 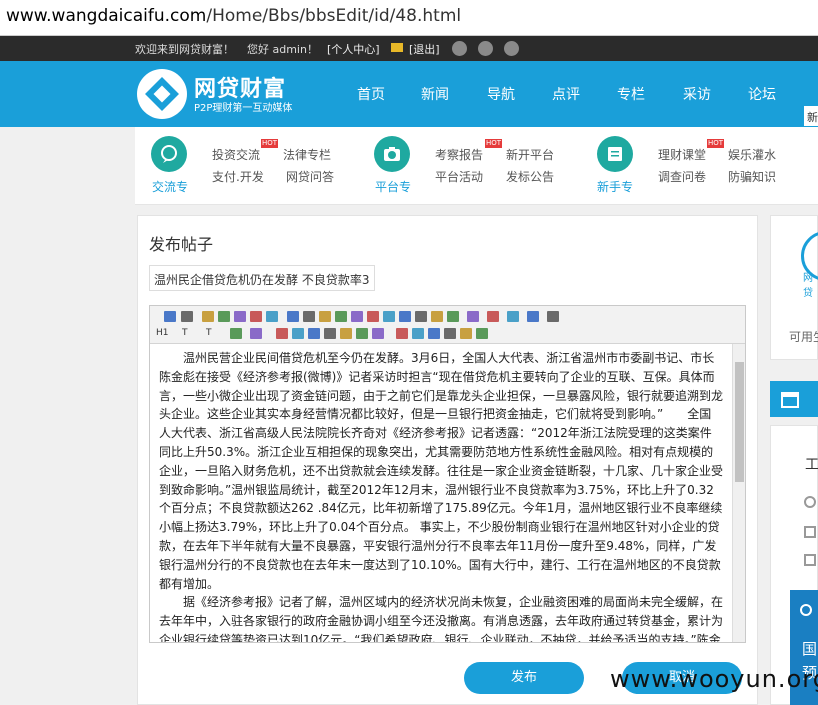 I want to click on sidebar-logo-box: 网贷 可用生, so click(x=794, y=287).